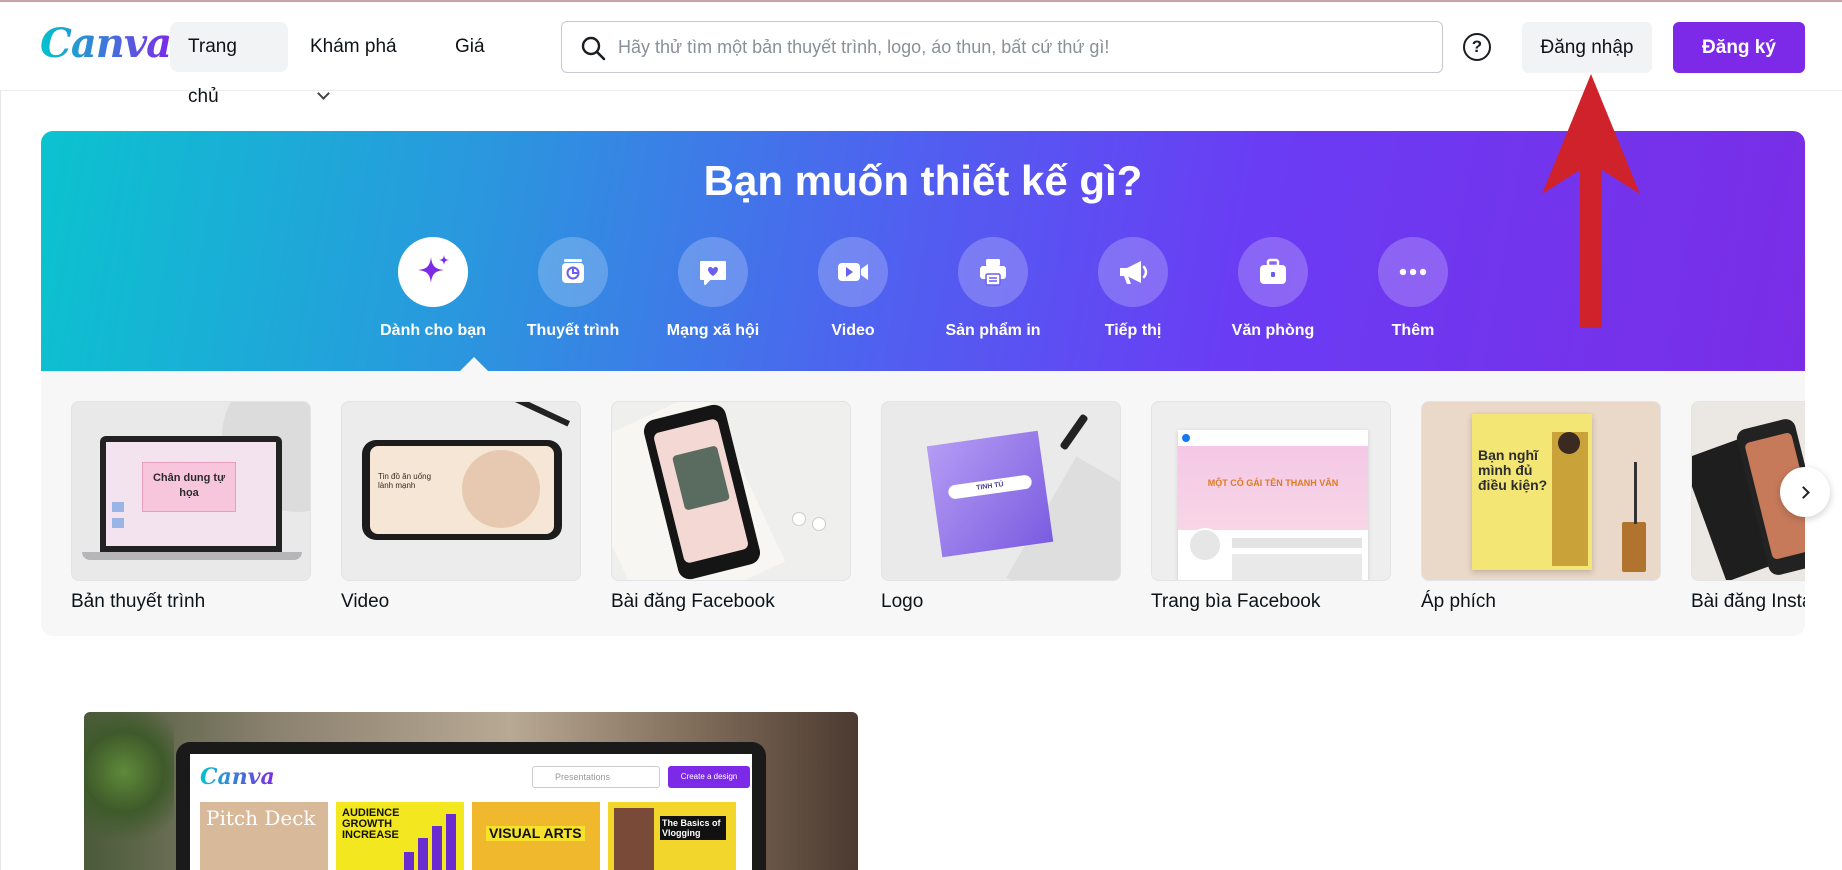 This screenshot has height=870, width=1842. What do you see at coordinates (1413, 272) in the screenshot?
I see `more-icon` at bounding box center [1413, 272].